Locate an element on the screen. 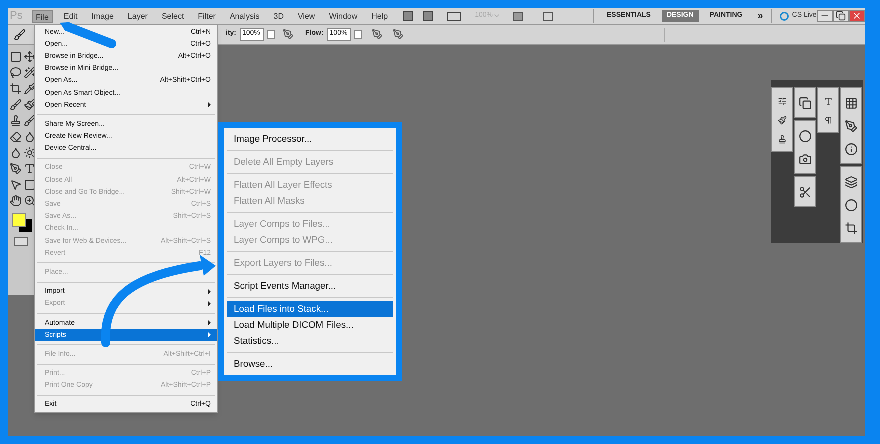 The height and width of the screenshot is (444, 880). menu: Edit is located at coordinates (70, 16).